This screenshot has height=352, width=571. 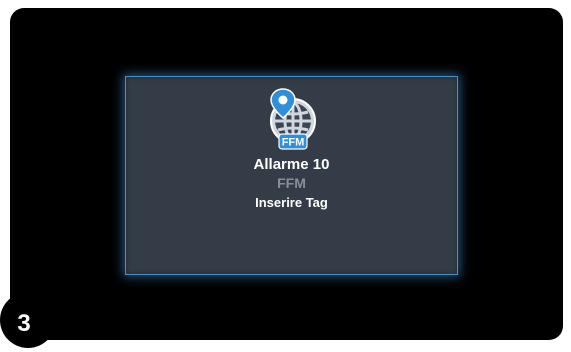 What do you see at coordinates (291, 164) in the screenshot?
I see `alarm-title: Allarme 10` at bounding box center [291, 164].